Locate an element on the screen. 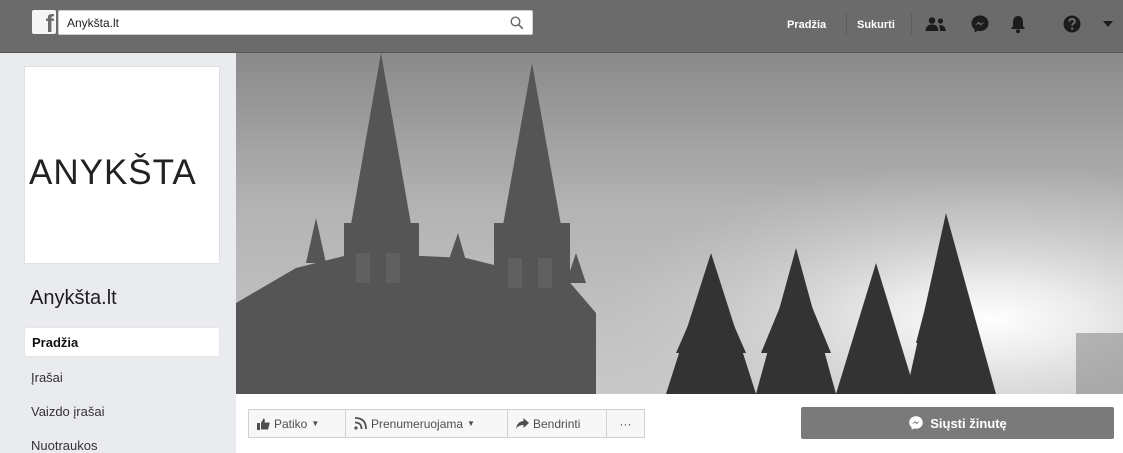 Image resolution: width=1123 pixels, height=453 pixels. sidebar-item-photos: Nuotraukos is located at coordinates (122, 441).